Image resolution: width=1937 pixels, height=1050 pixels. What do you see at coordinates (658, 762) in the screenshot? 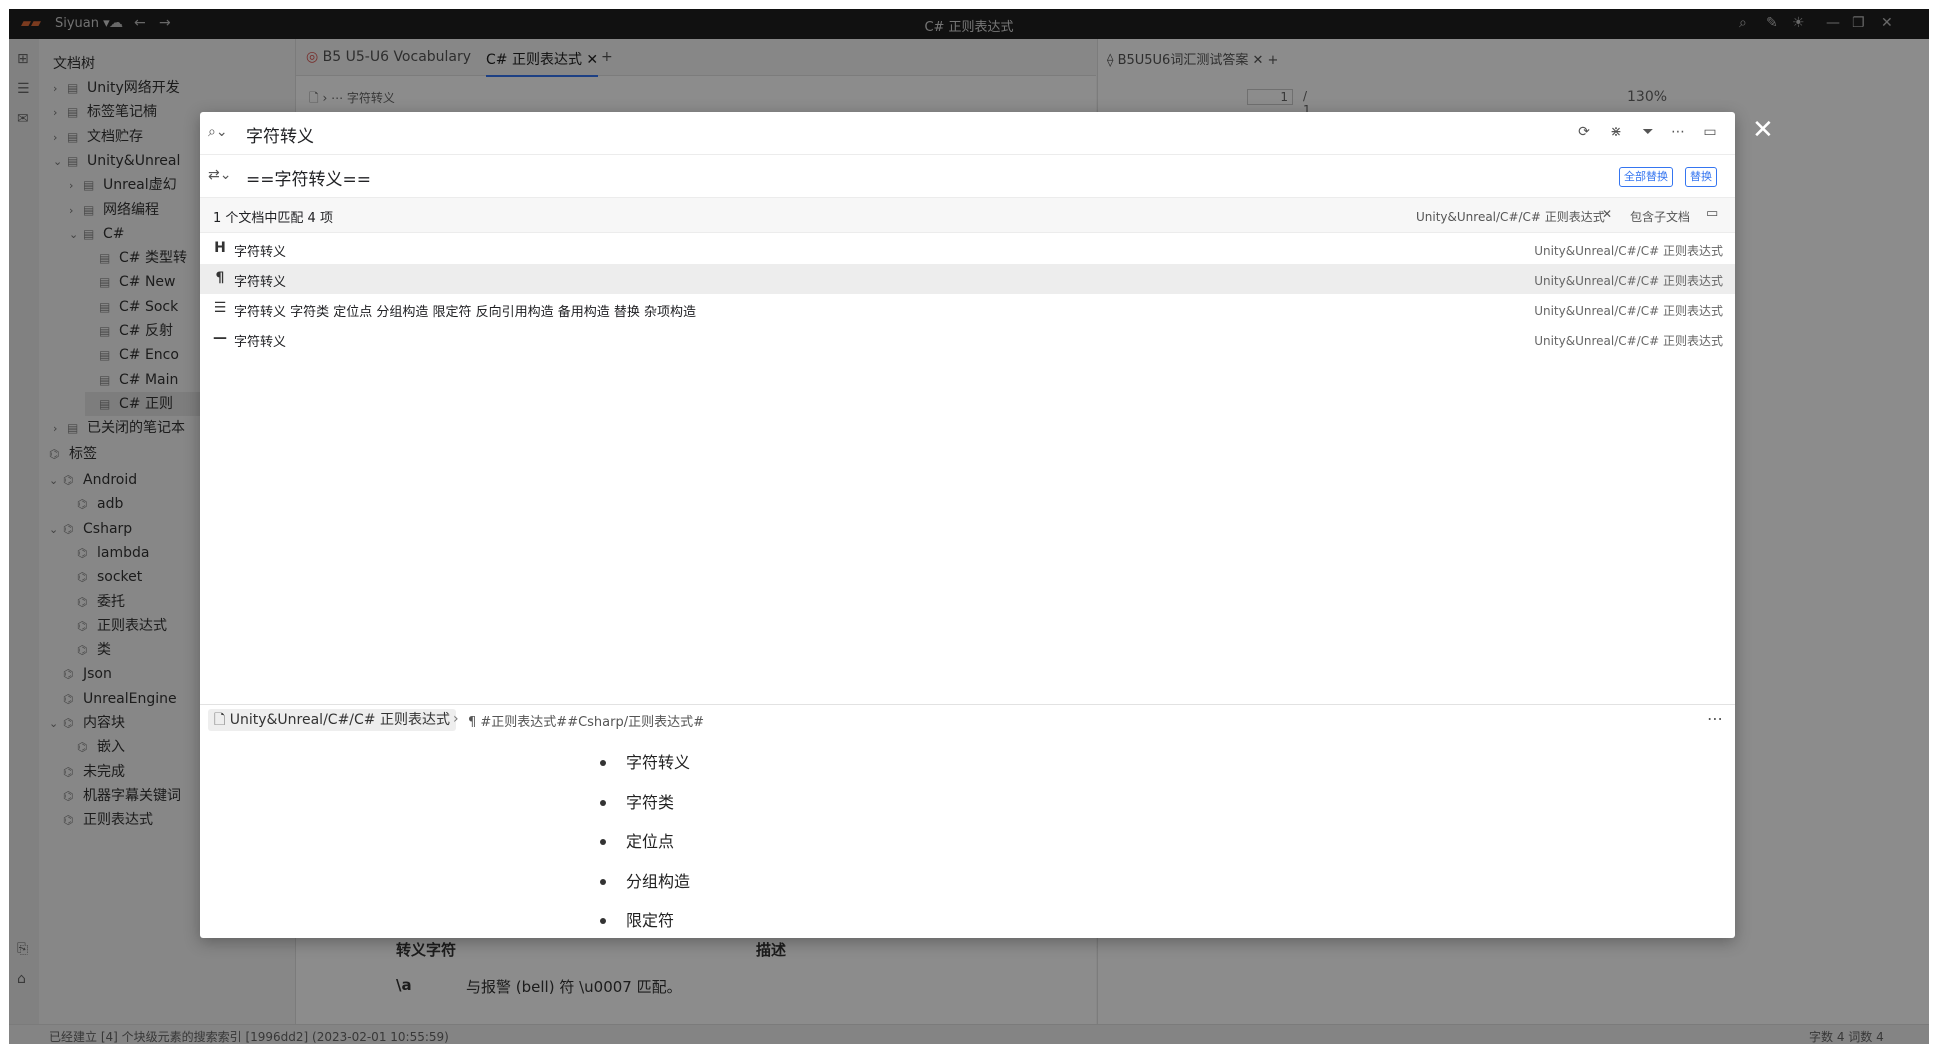
I see `preview-item-text: 字符转义` at bounding box center [658, 762].